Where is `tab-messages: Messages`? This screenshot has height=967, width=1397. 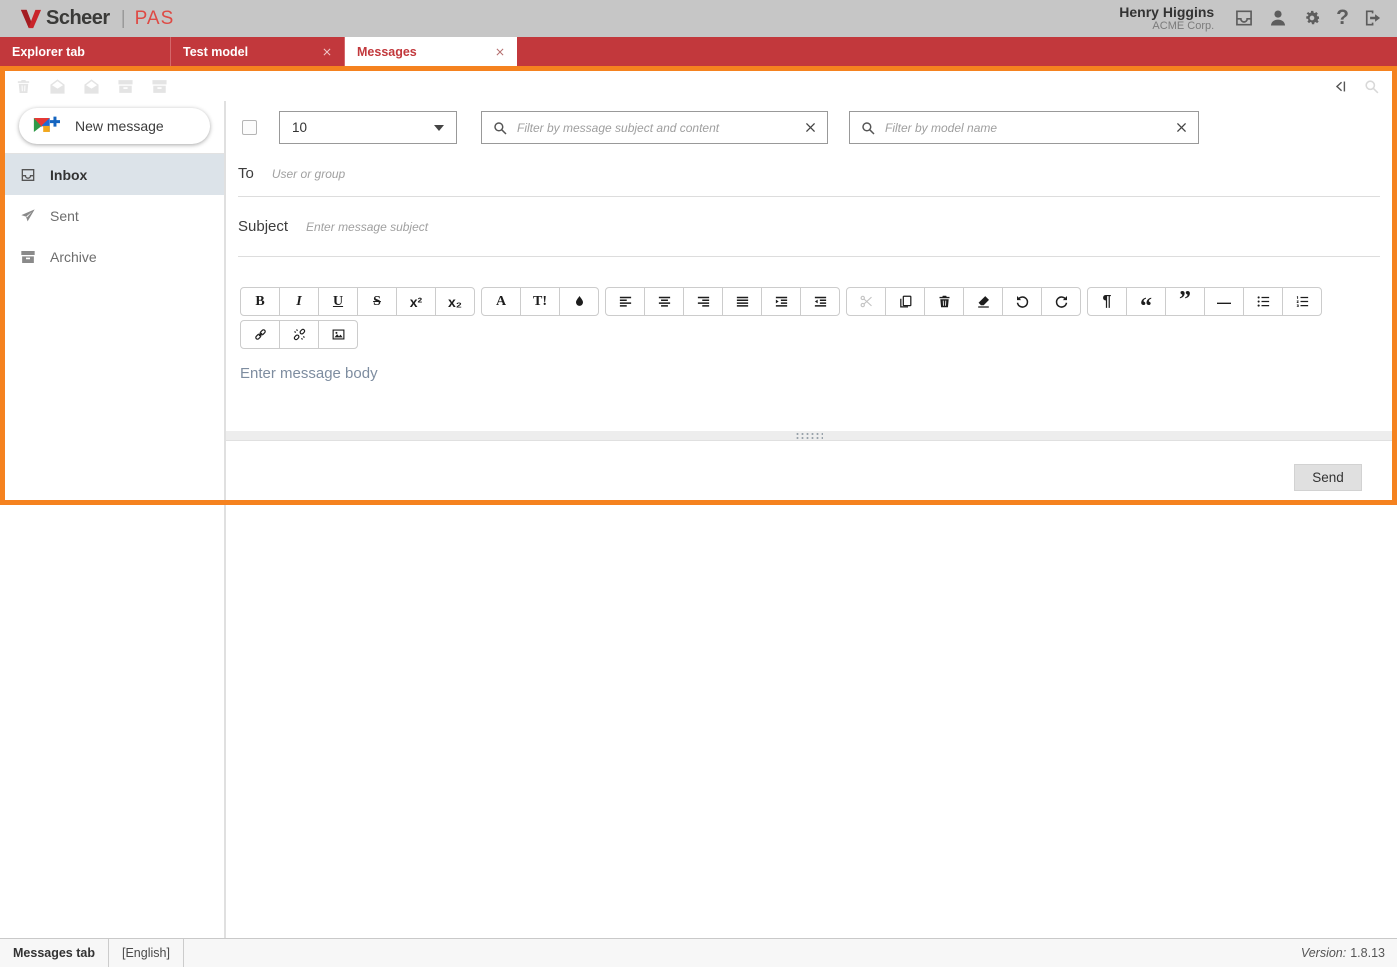 tab-messages: Messages is located at coordinates (431, 51).